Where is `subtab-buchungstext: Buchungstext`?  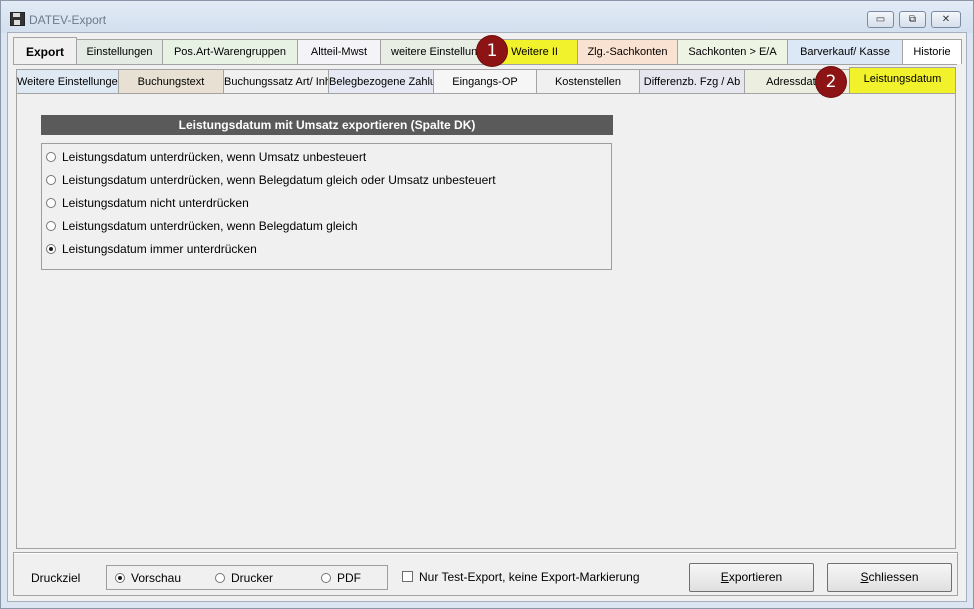 subtab-buchungstext: Buchungstext is located at coordinates (171, 81).